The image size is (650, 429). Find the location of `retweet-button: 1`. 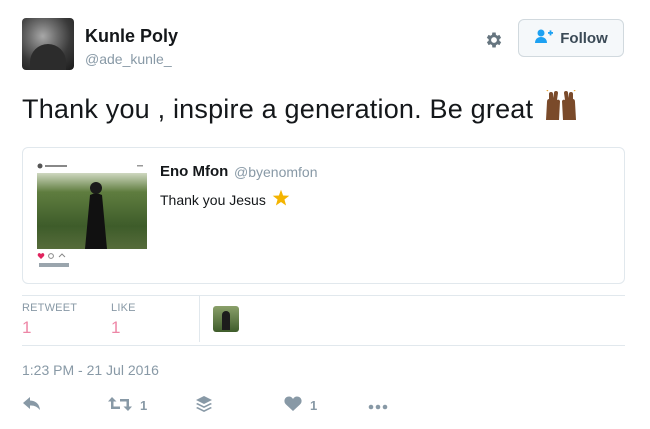

retweet-button: 1 is located at coordinates (127, 405).